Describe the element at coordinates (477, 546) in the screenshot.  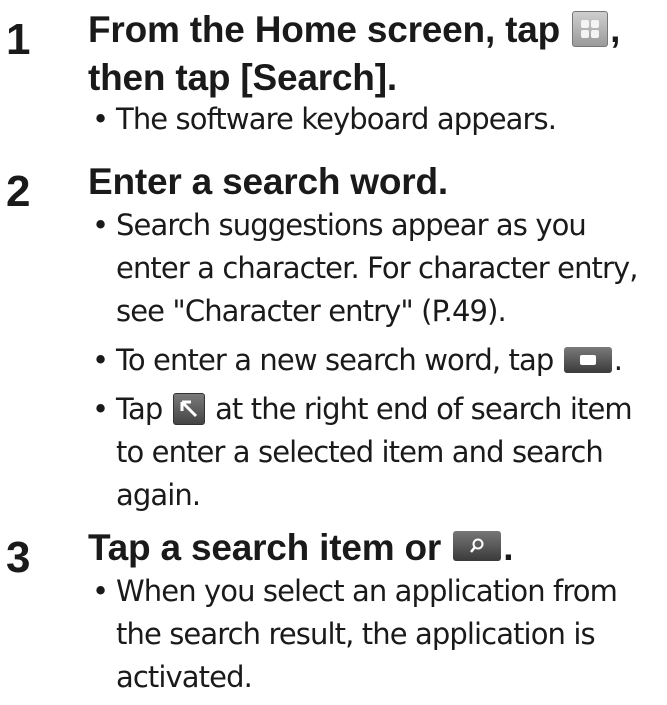
I see `search-key-icon` at that location.